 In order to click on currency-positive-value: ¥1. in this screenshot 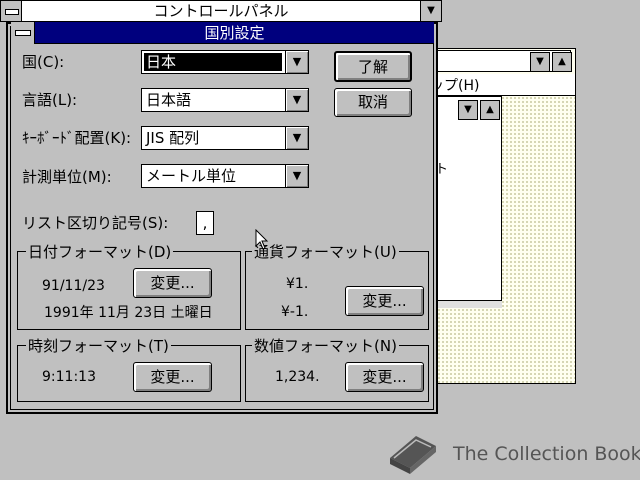, I will do `click(297, 284)`.